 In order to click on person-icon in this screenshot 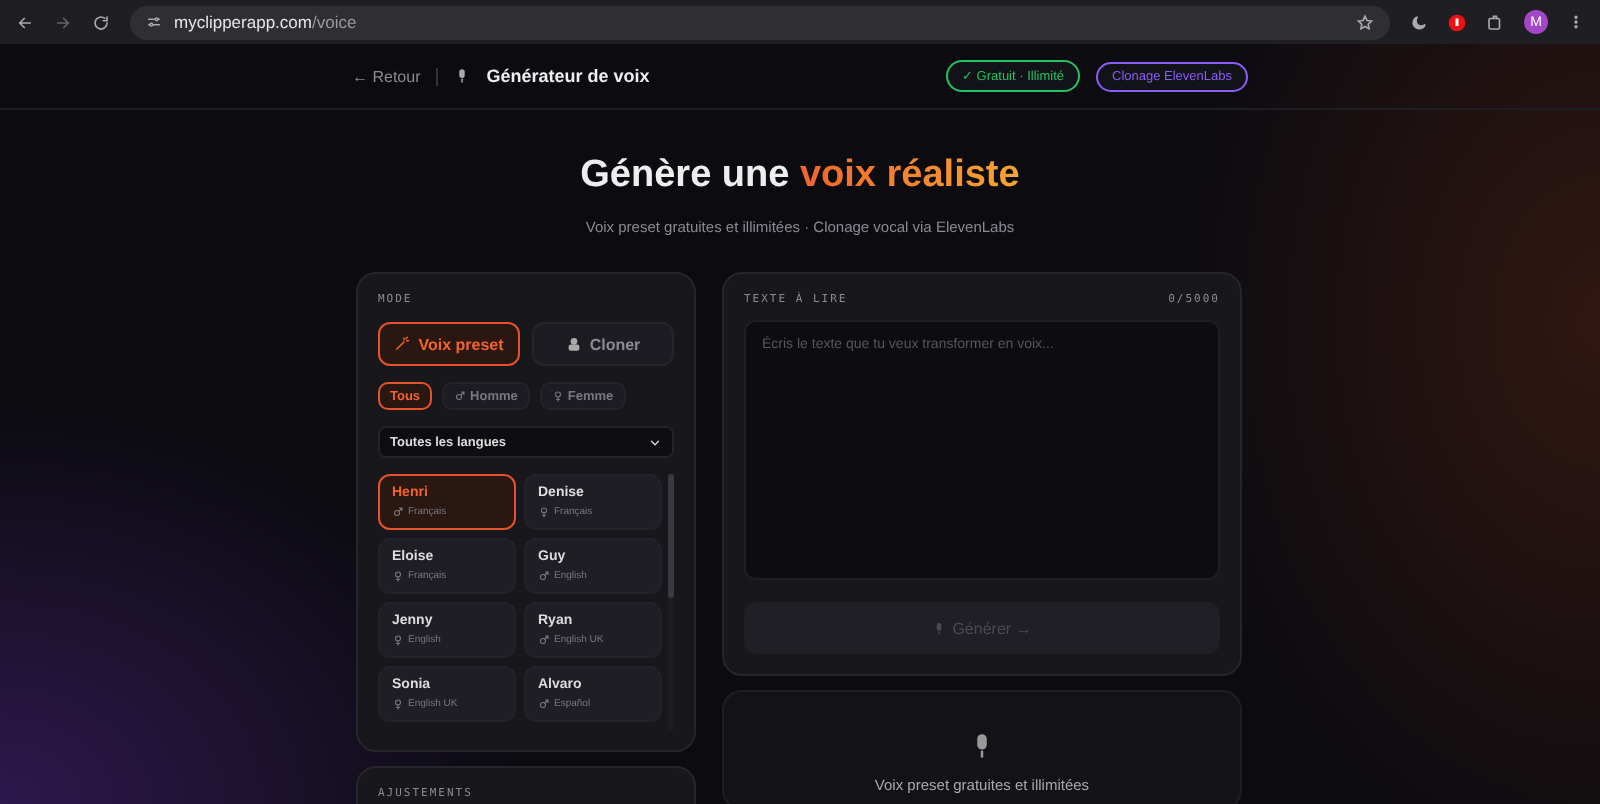, I will do `click(573, 344)`.